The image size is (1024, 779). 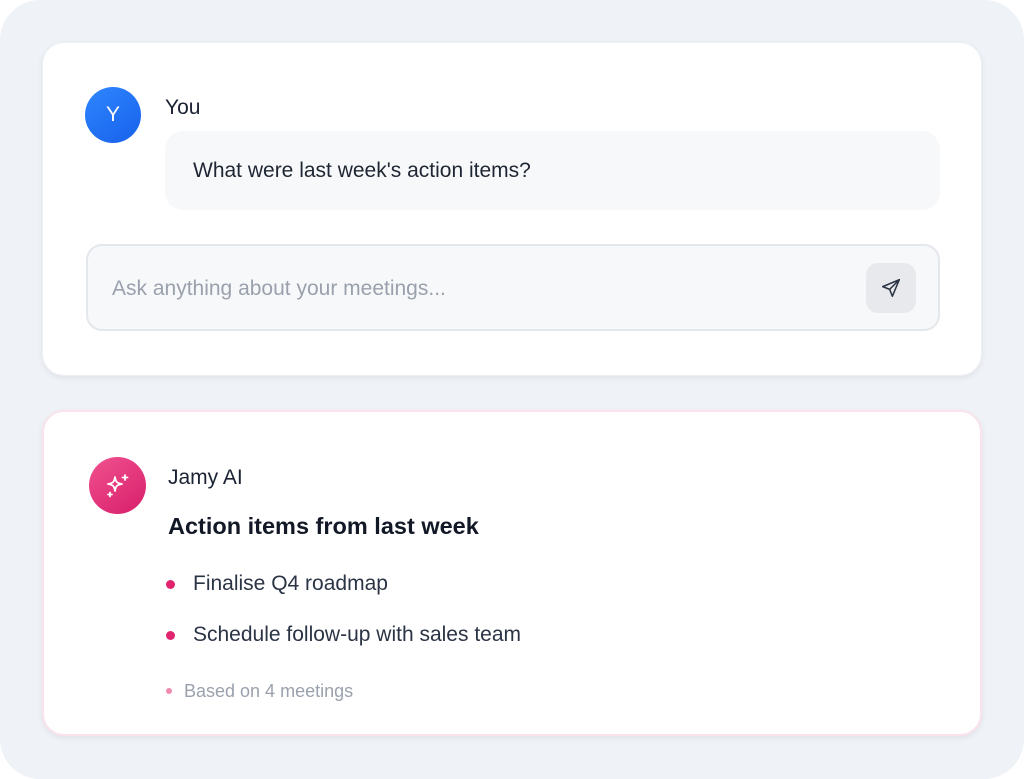 I want to click on send-button, so click(x=891, y=288).